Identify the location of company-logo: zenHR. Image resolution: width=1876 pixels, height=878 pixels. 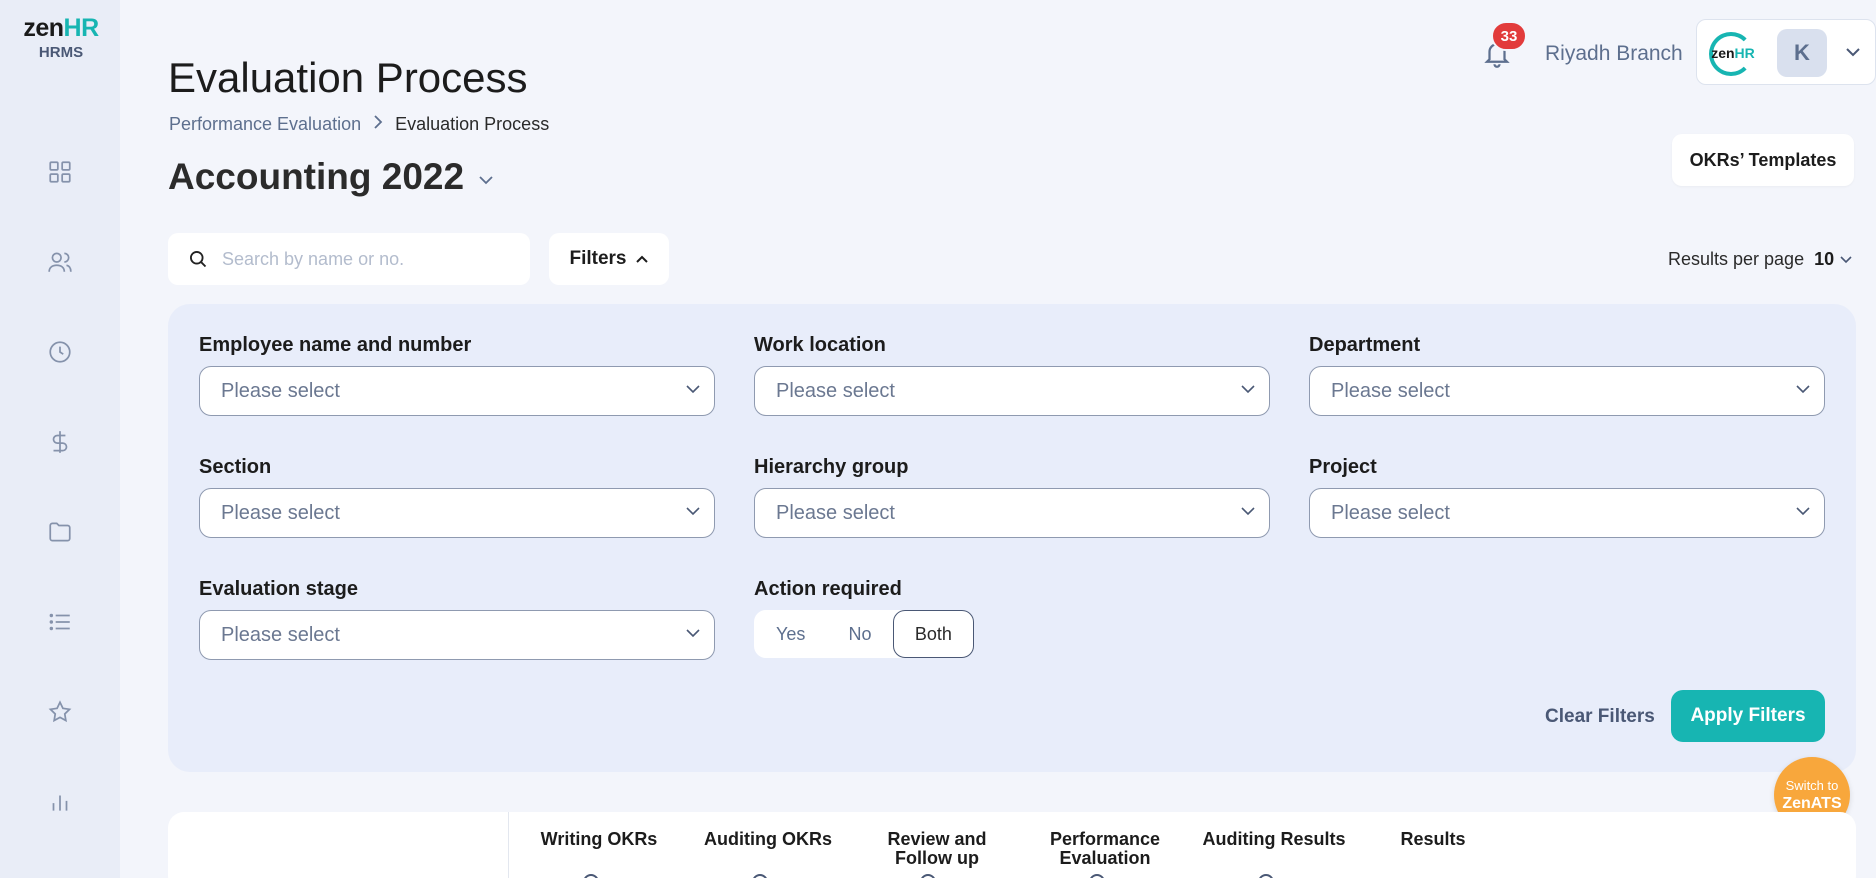
(1733, 53).